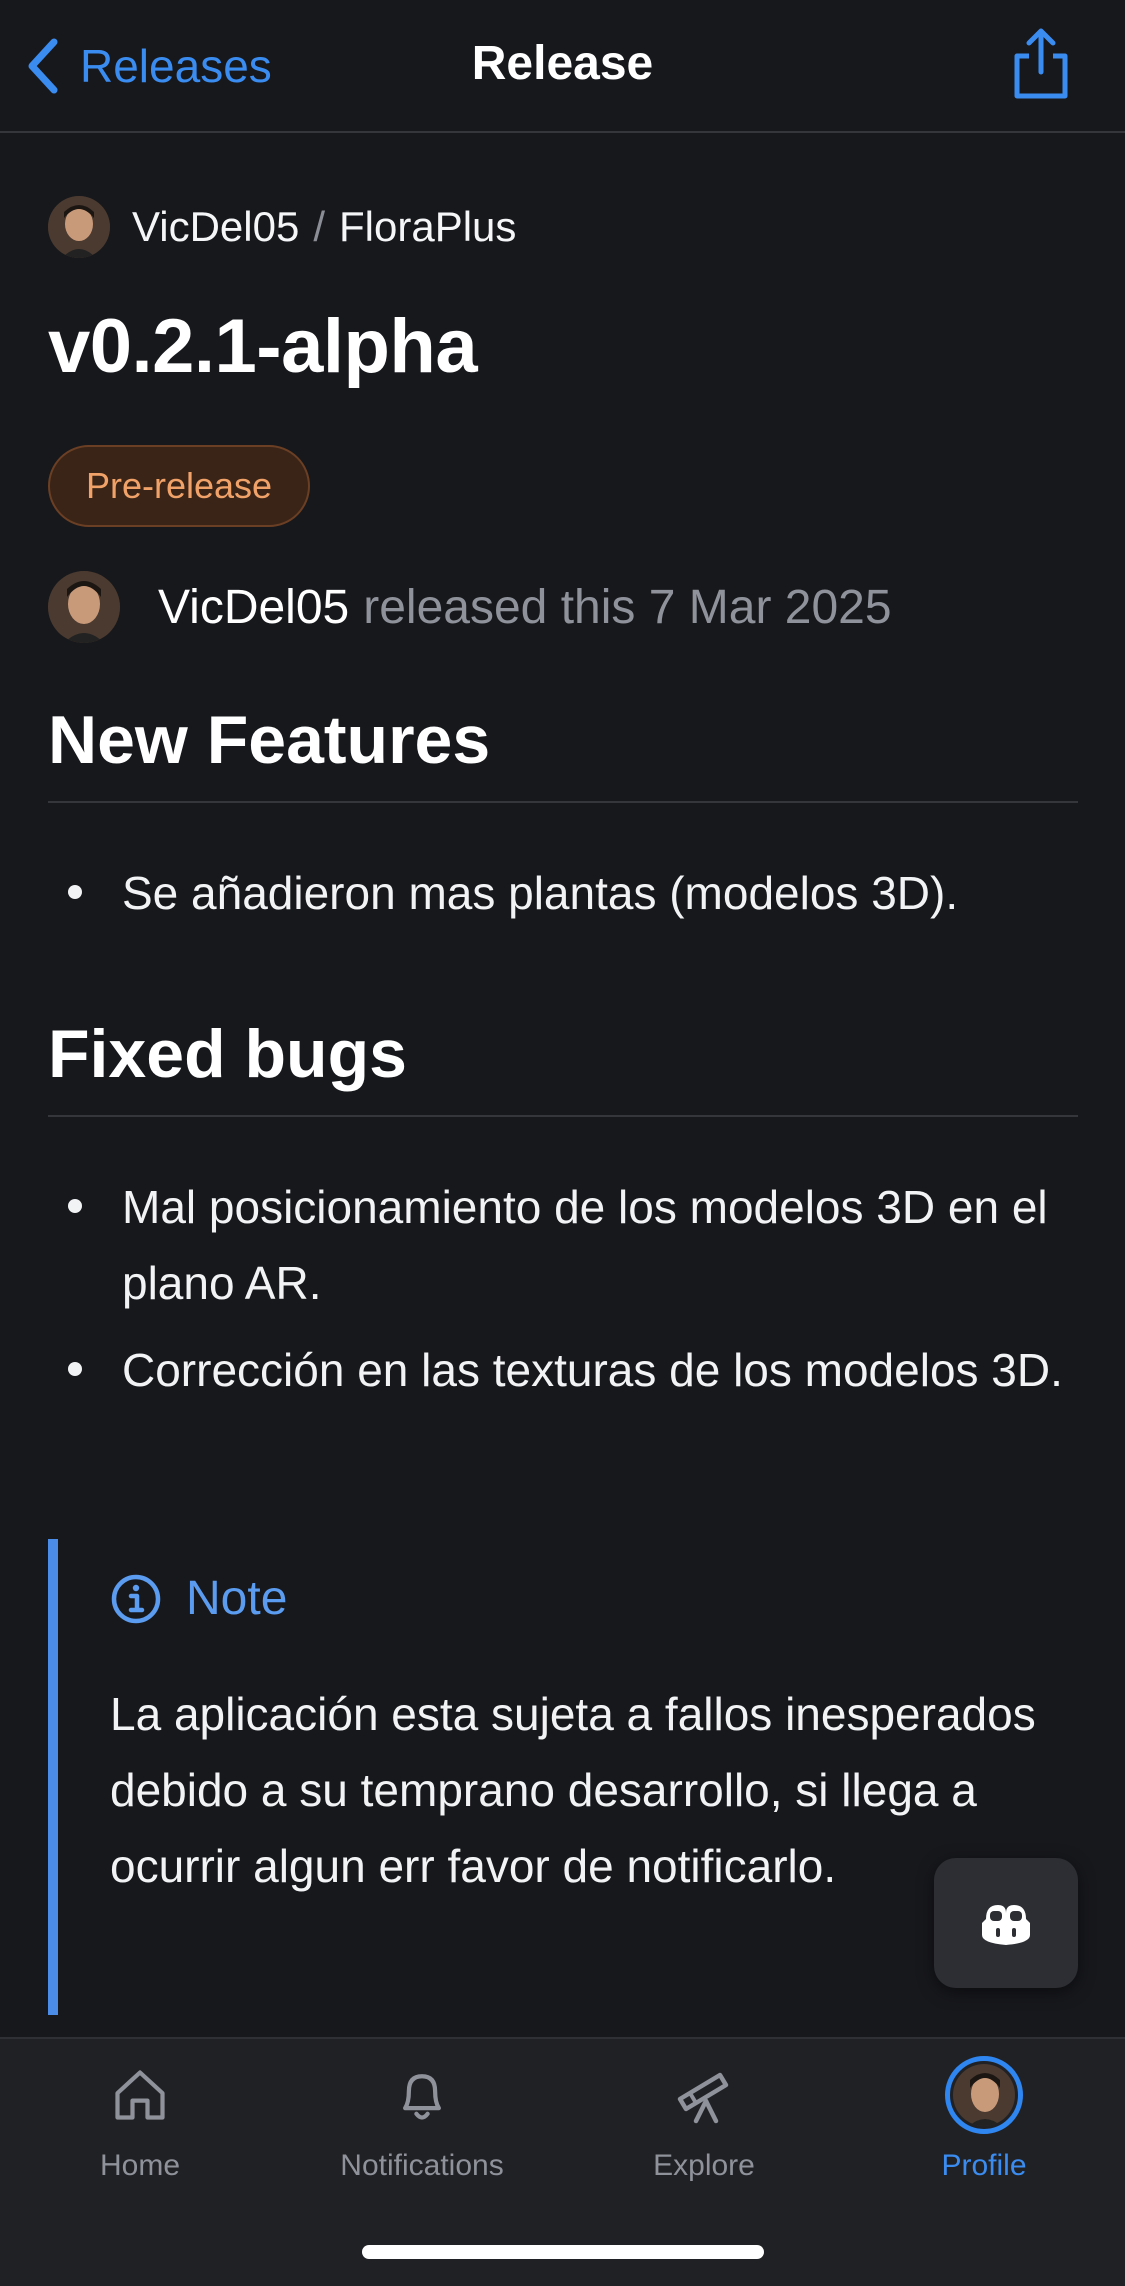  I want to click on share-button, so click(1041, 64).